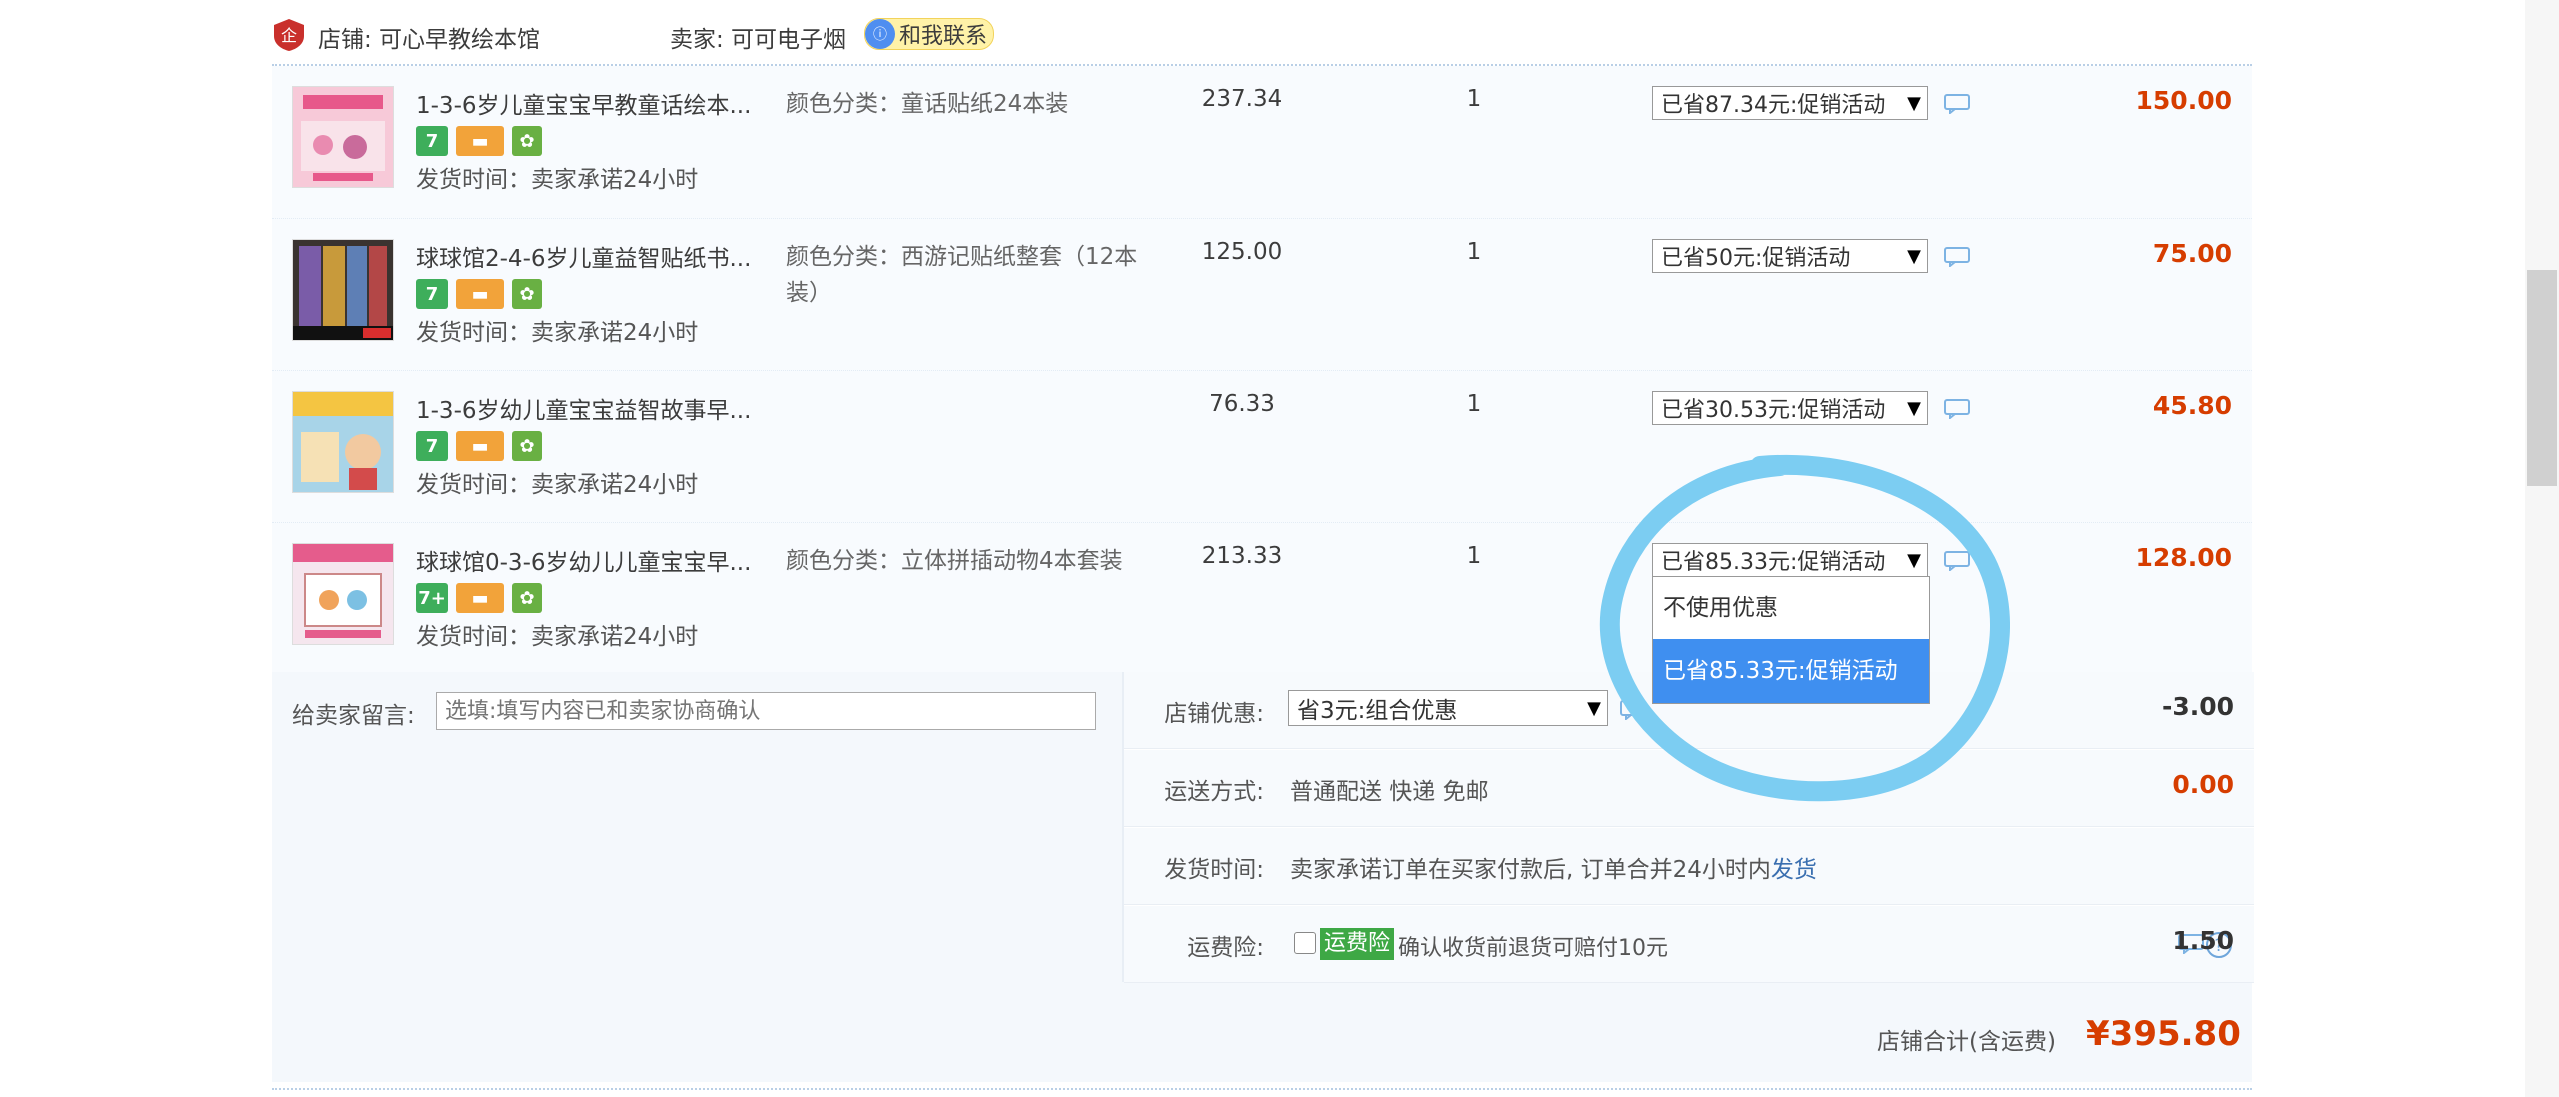 The image size is (2559, 1097). I want to click on shop-discount-value: 省3元:组合优惠, so click(1377, 711).